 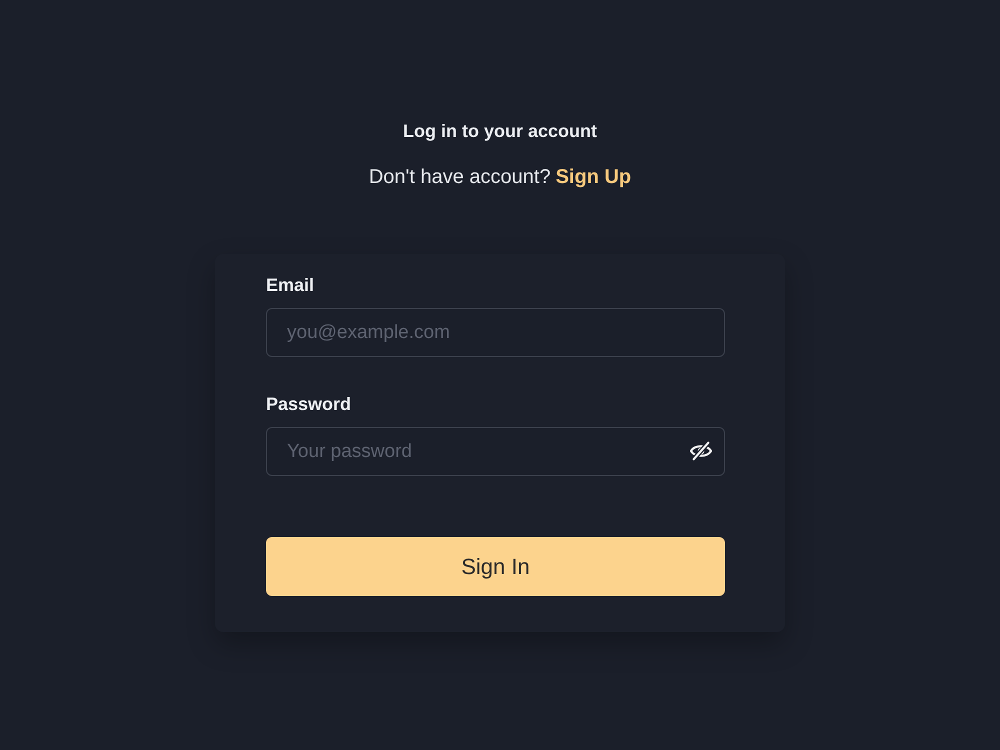 What do you see at coordinates (495, 566) in the screenshot?
I see `sign-in-button: Sign In` at bounding box center [495, 566].